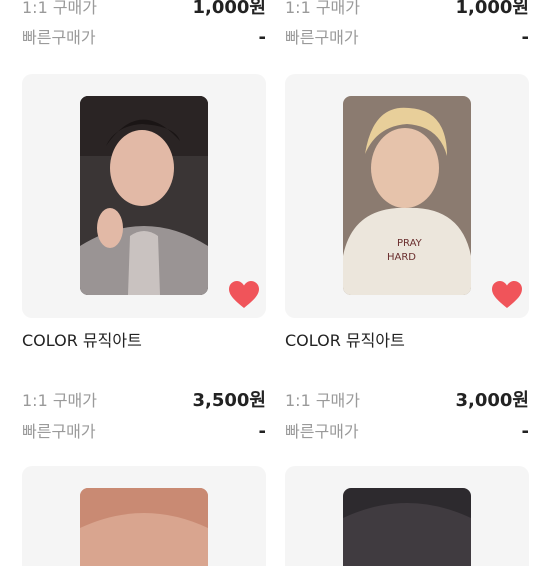 The height and width of the screenshot is (566, 552). I want to click on svg-text: HARD, so click(401, 257).